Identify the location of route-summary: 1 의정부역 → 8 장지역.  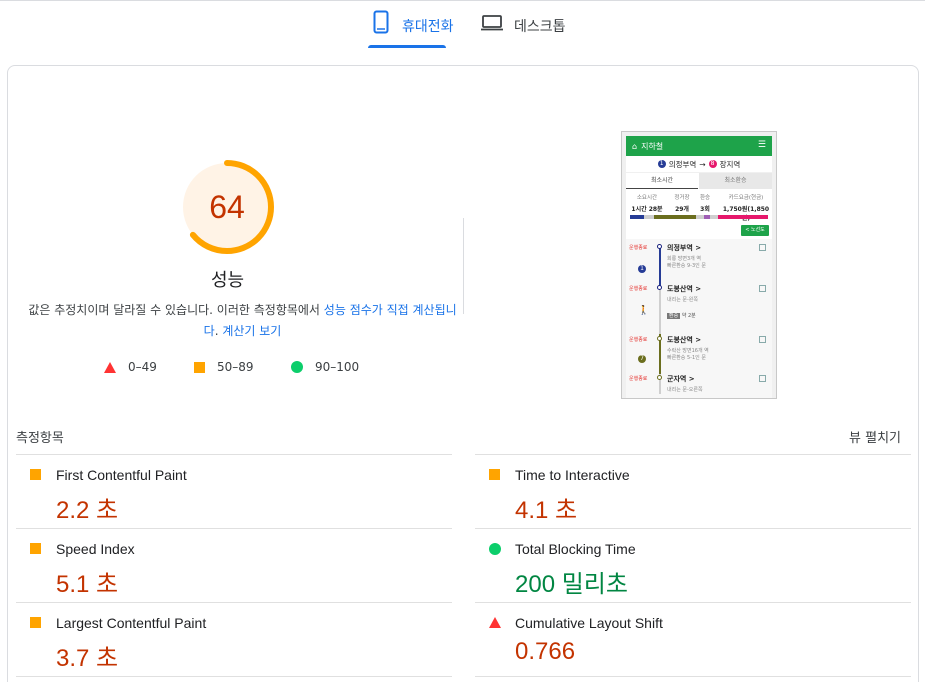
(699, 164).